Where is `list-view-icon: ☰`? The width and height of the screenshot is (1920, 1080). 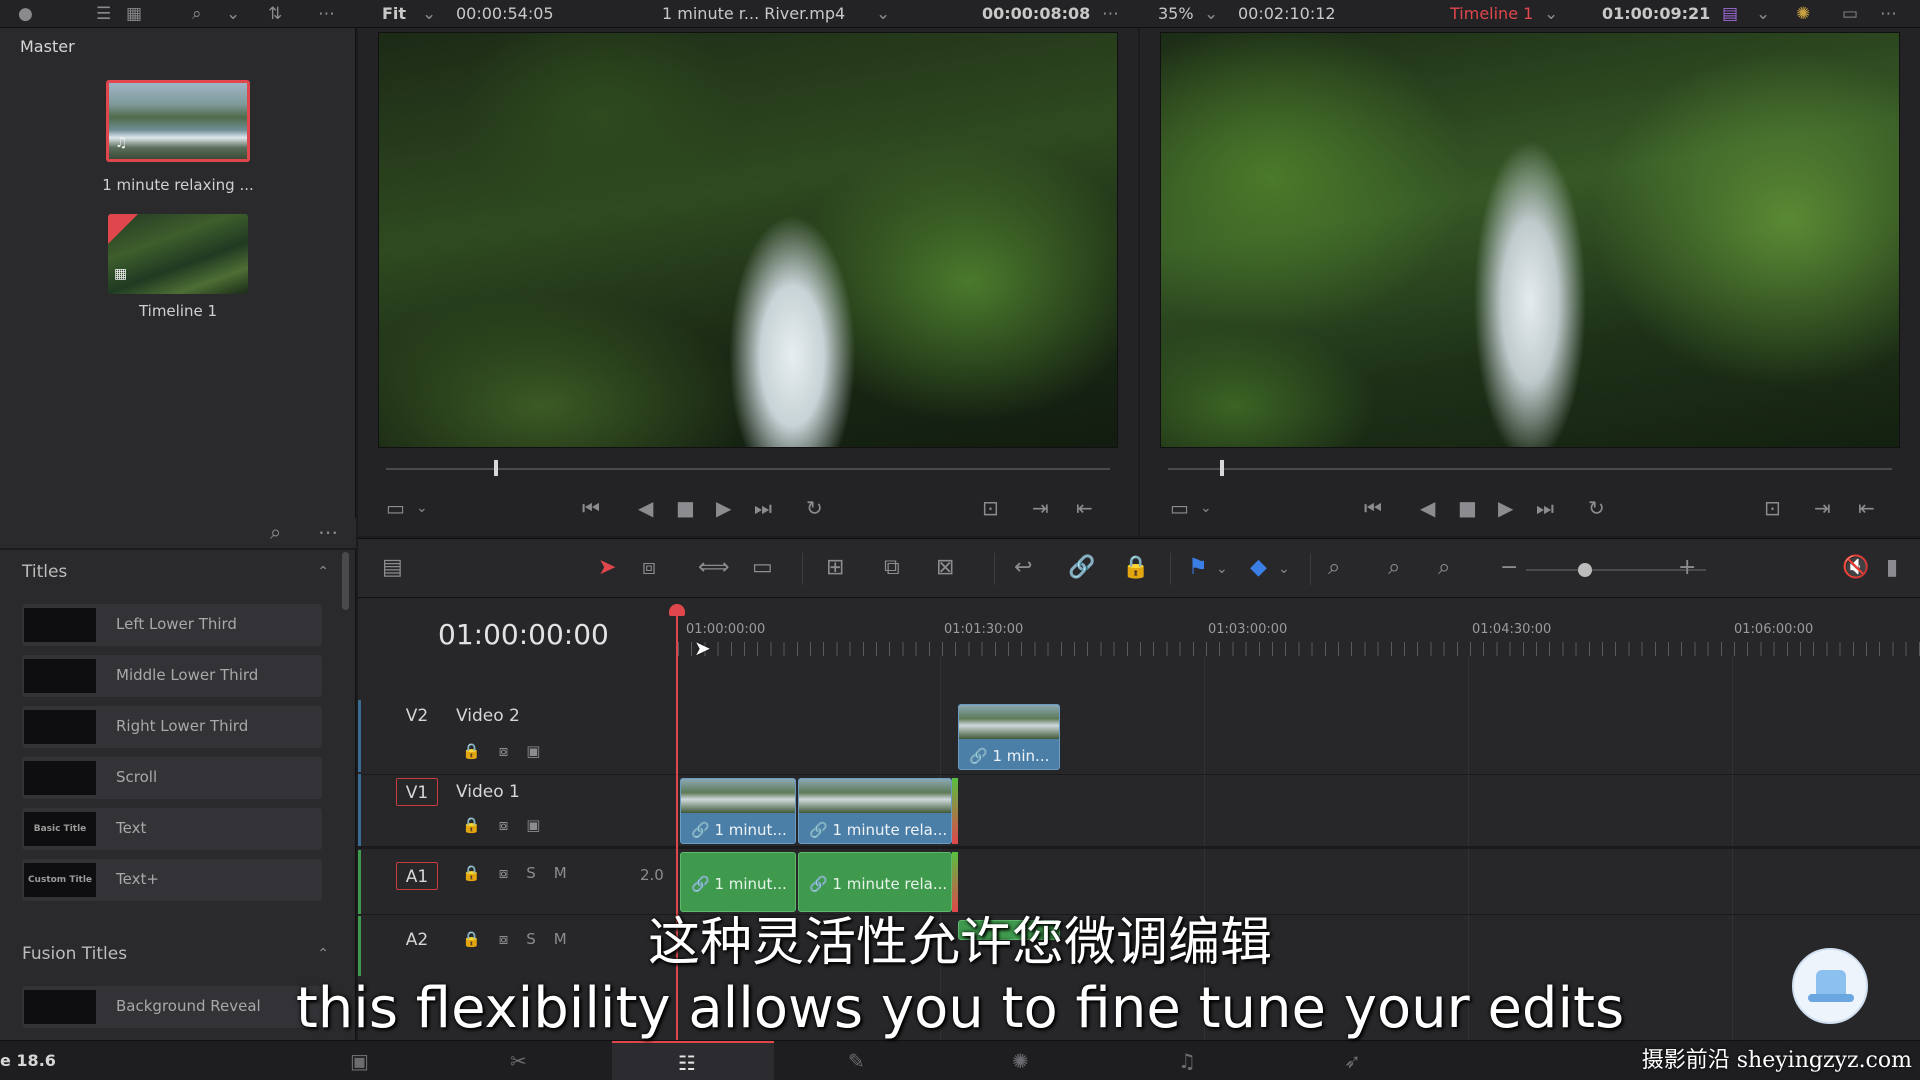
list-view-icon: ☰ is located at coordinates (103, 14).